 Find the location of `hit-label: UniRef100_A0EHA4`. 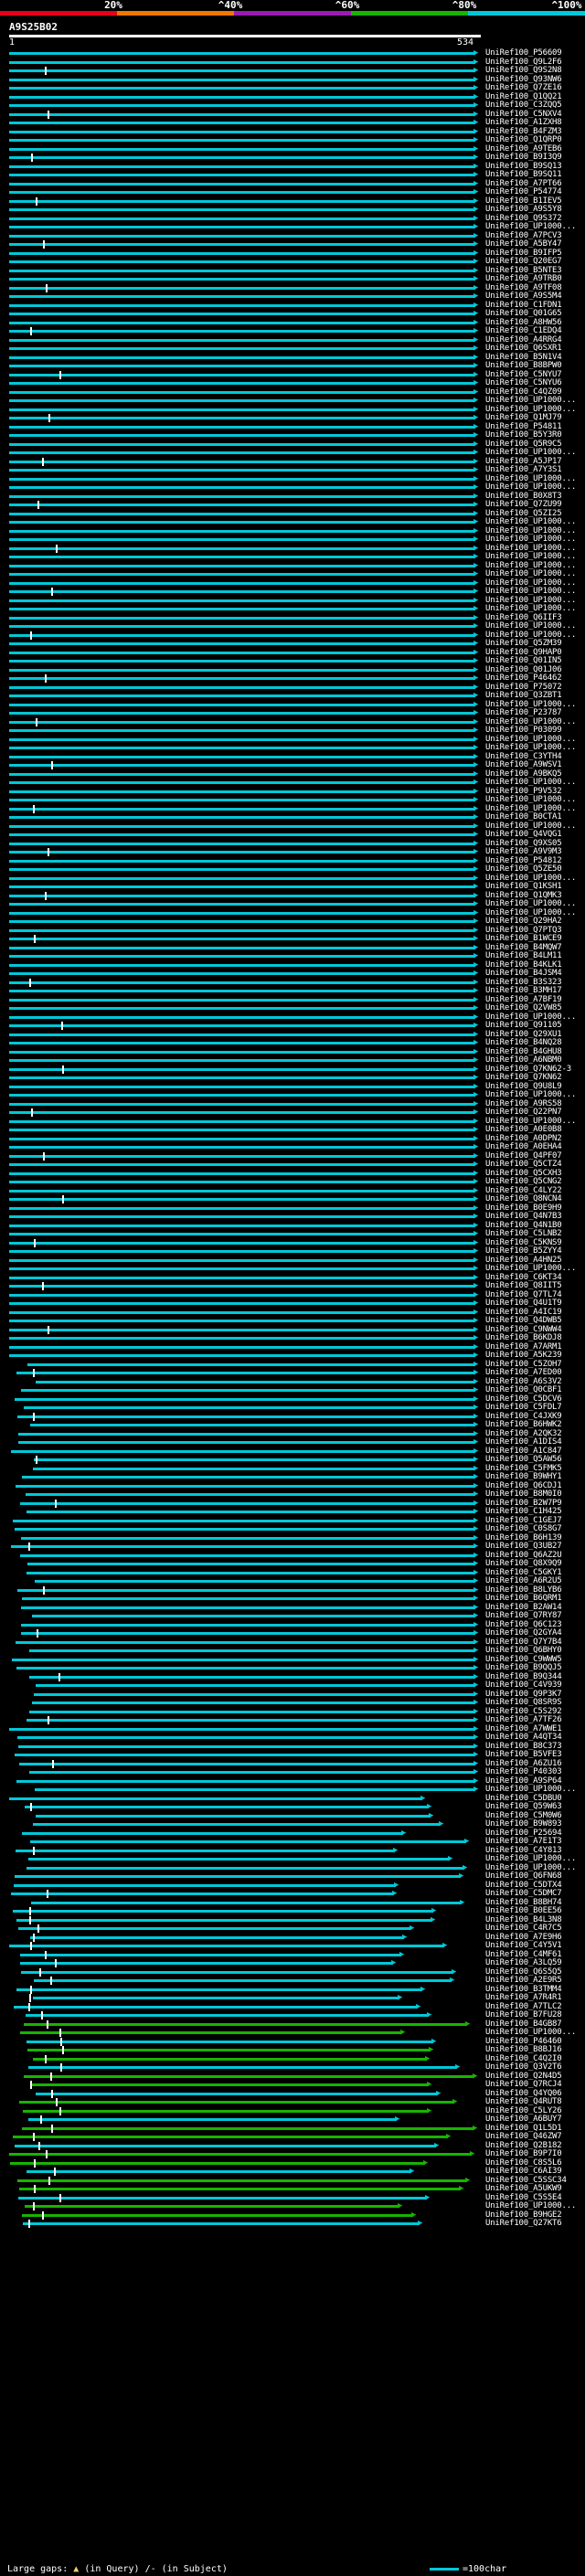

hit-label: UniRef100_A0EHA4 is located at coordinates (523, 1147).